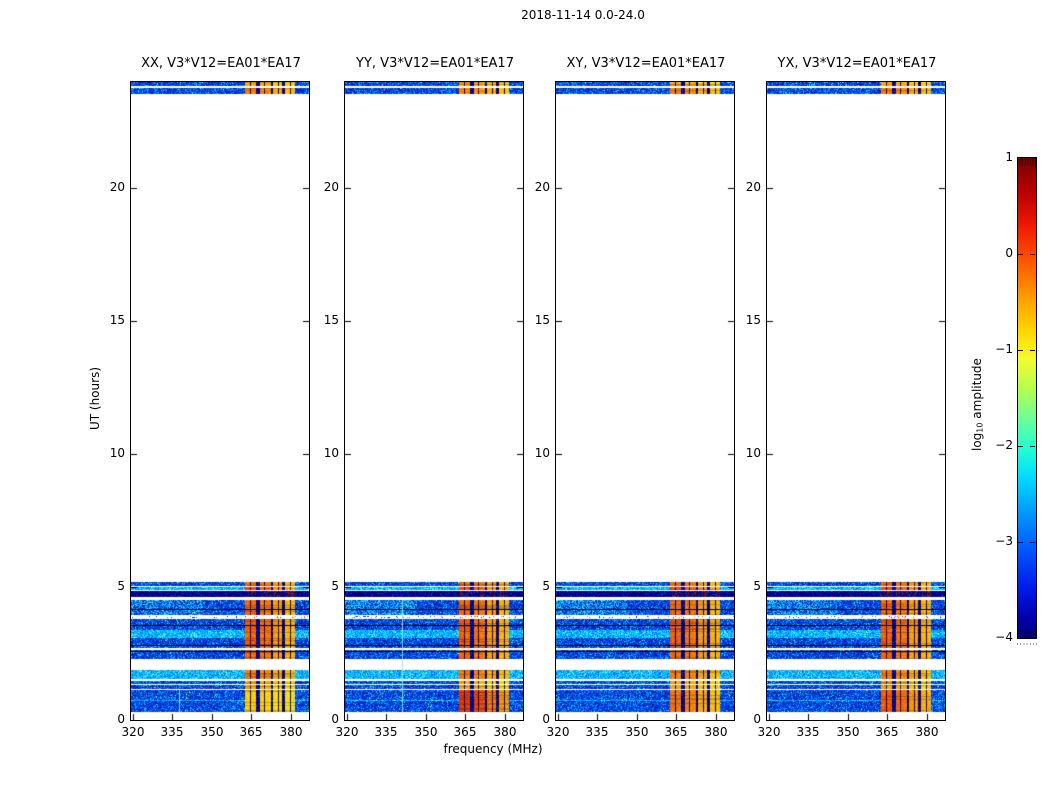  I want to click on colorbar, so click(1027, 398).